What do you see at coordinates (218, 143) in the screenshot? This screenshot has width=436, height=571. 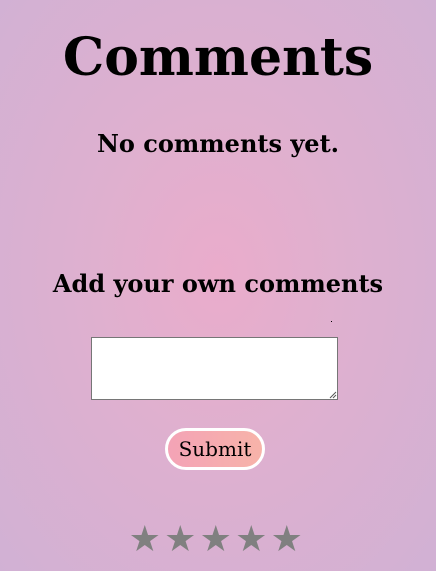 I see `no-comments-message: No comments yet.` at bounding box center [218, 143].